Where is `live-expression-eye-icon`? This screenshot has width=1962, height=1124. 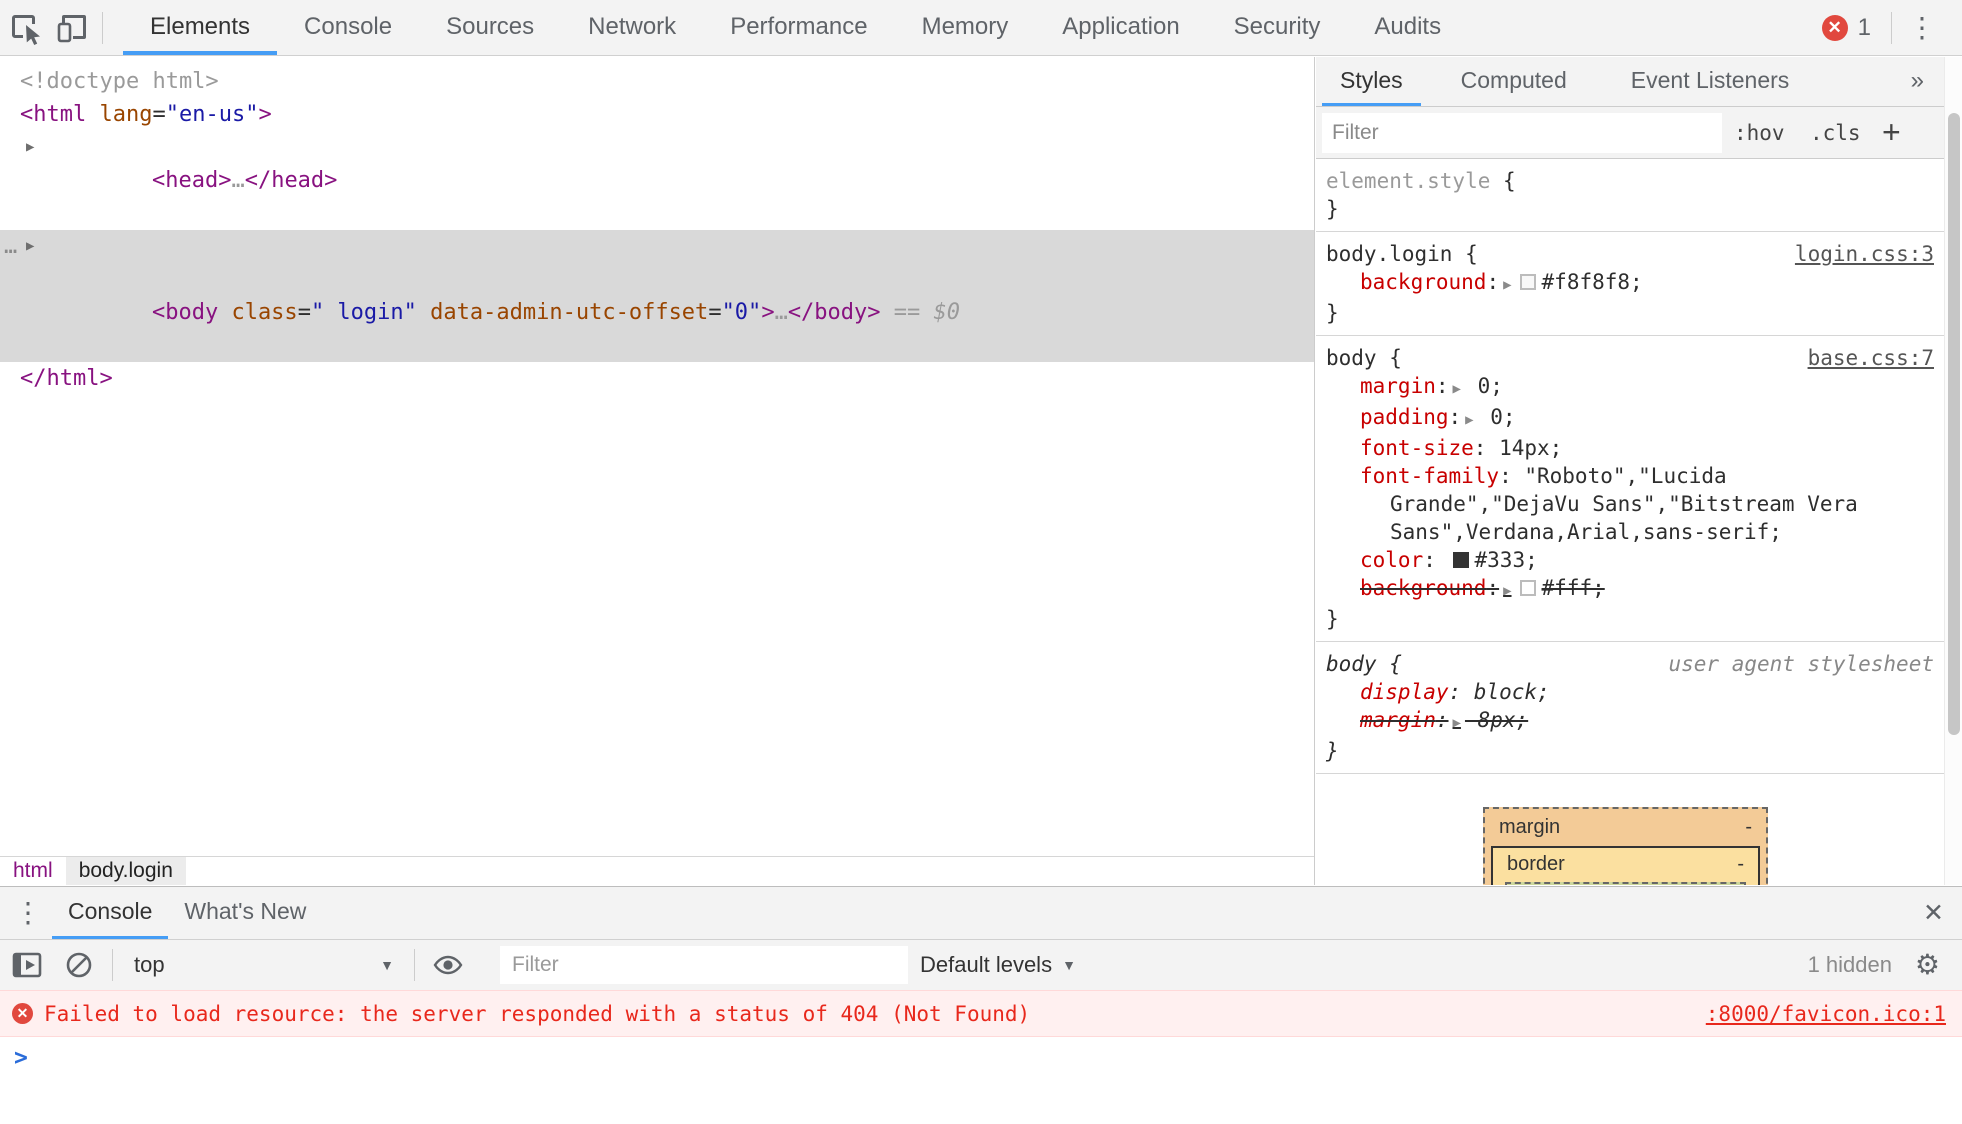 live-expression-eye-icon is located at coordinates (448, 965).